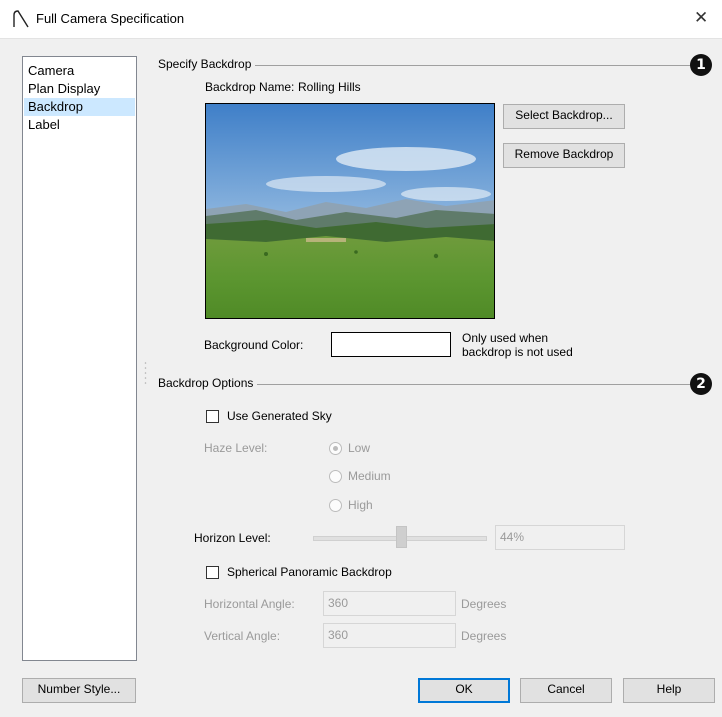 Image resolution: width=722 pixels, height=717 pixels. Describe the element at coordinates (329, 87) in the screenshot. I see `backdrop-name-value: Rolling Hills` at that location.